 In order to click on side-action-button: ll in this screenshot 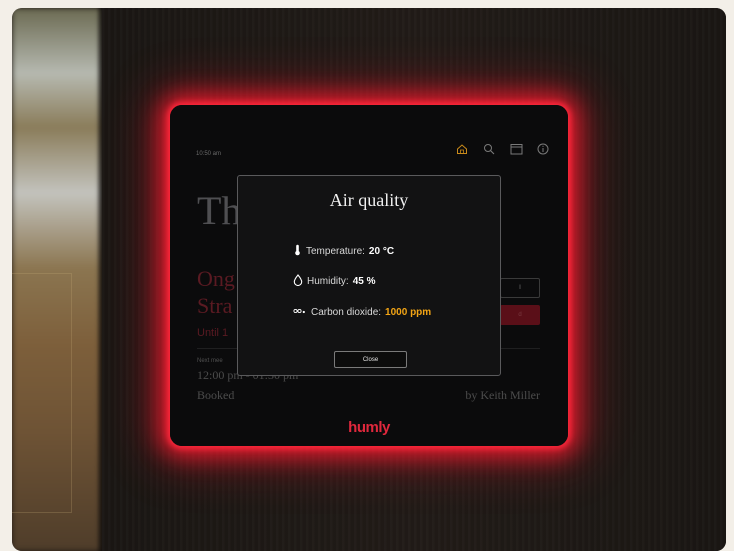, I will do `click(520, 288)`.